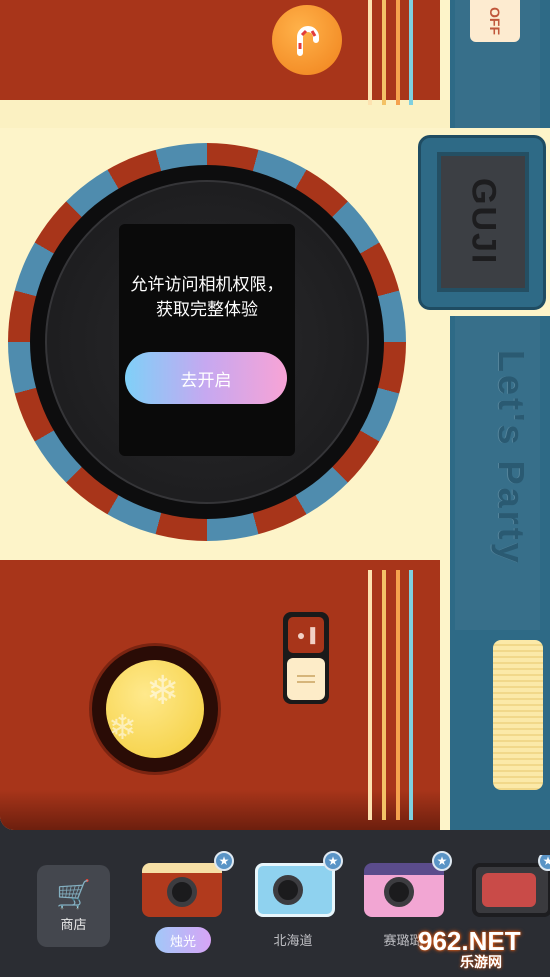 The width and height of the screenshot is (550, 977). Describe the element at coordinates (206, 378) in the screenshot. I see `enable-permission-button: 去开启` at that location.